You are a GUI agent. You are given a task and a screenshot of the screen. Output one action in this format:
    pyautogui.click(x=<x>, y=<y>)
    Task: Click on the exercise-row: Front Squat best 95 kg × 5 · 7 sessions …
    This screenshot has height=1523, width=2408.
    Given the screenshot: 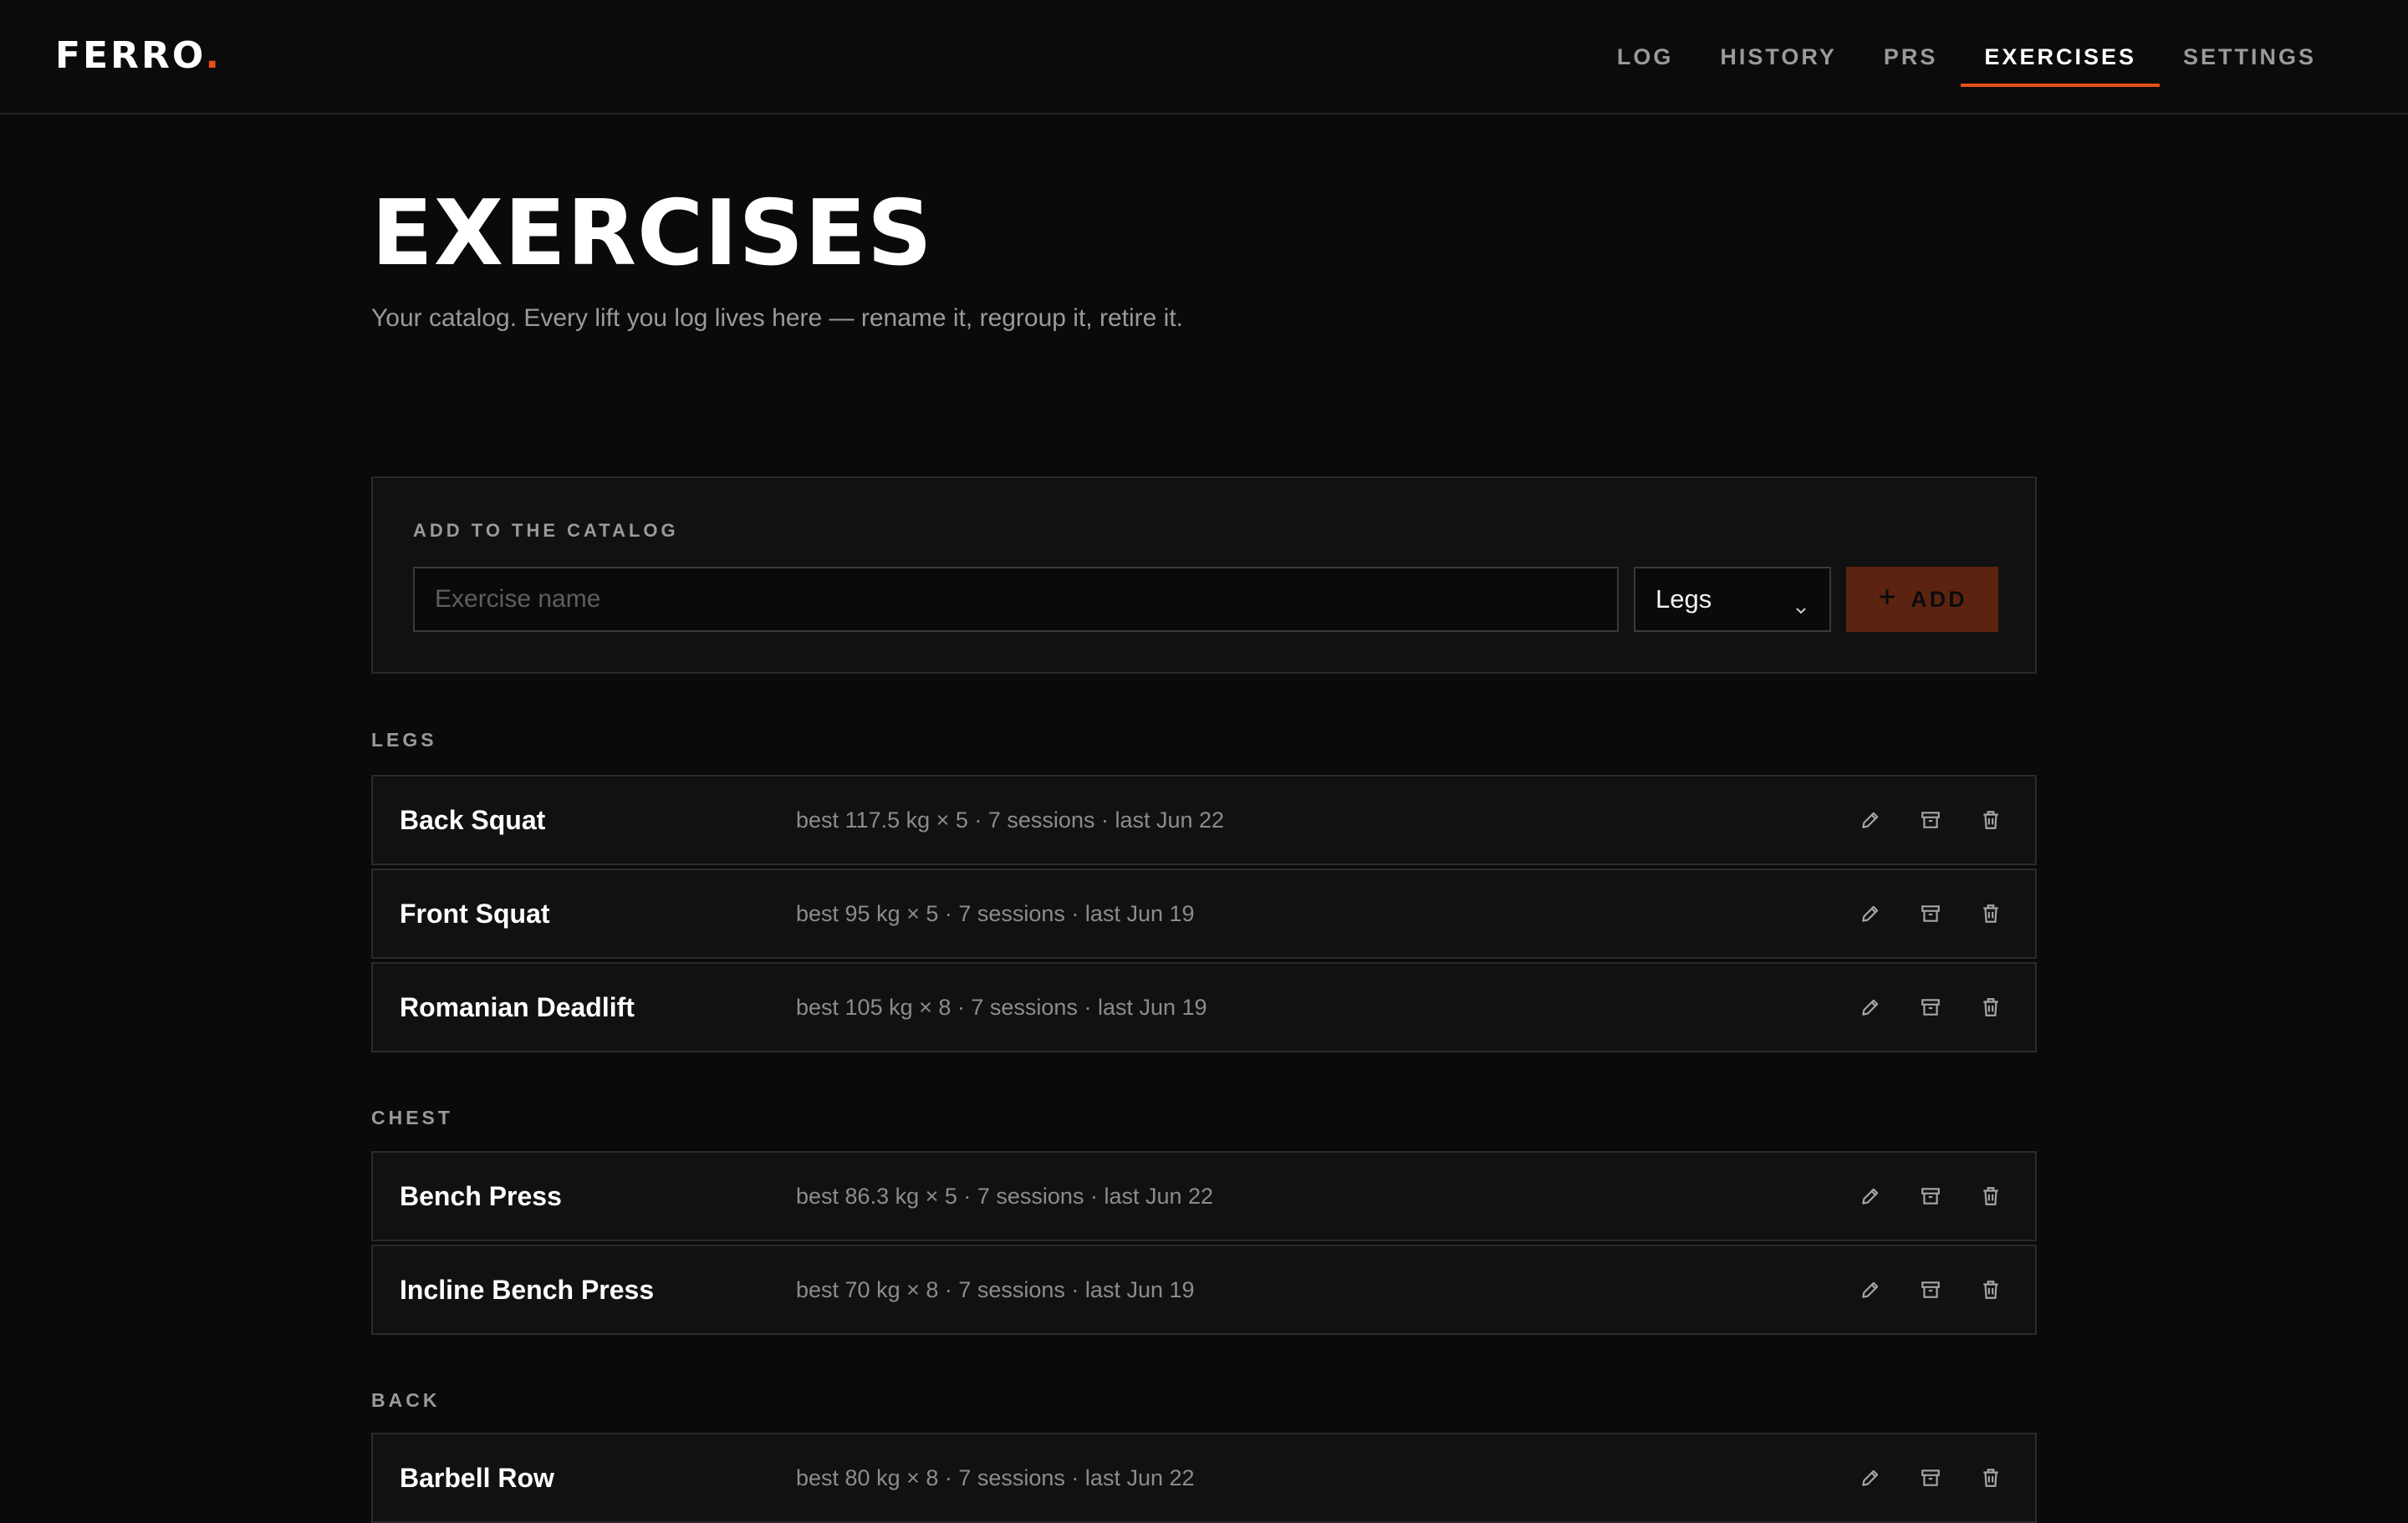 What is the action you would take?
    pyautogui.click(x=1204, y=914)
    